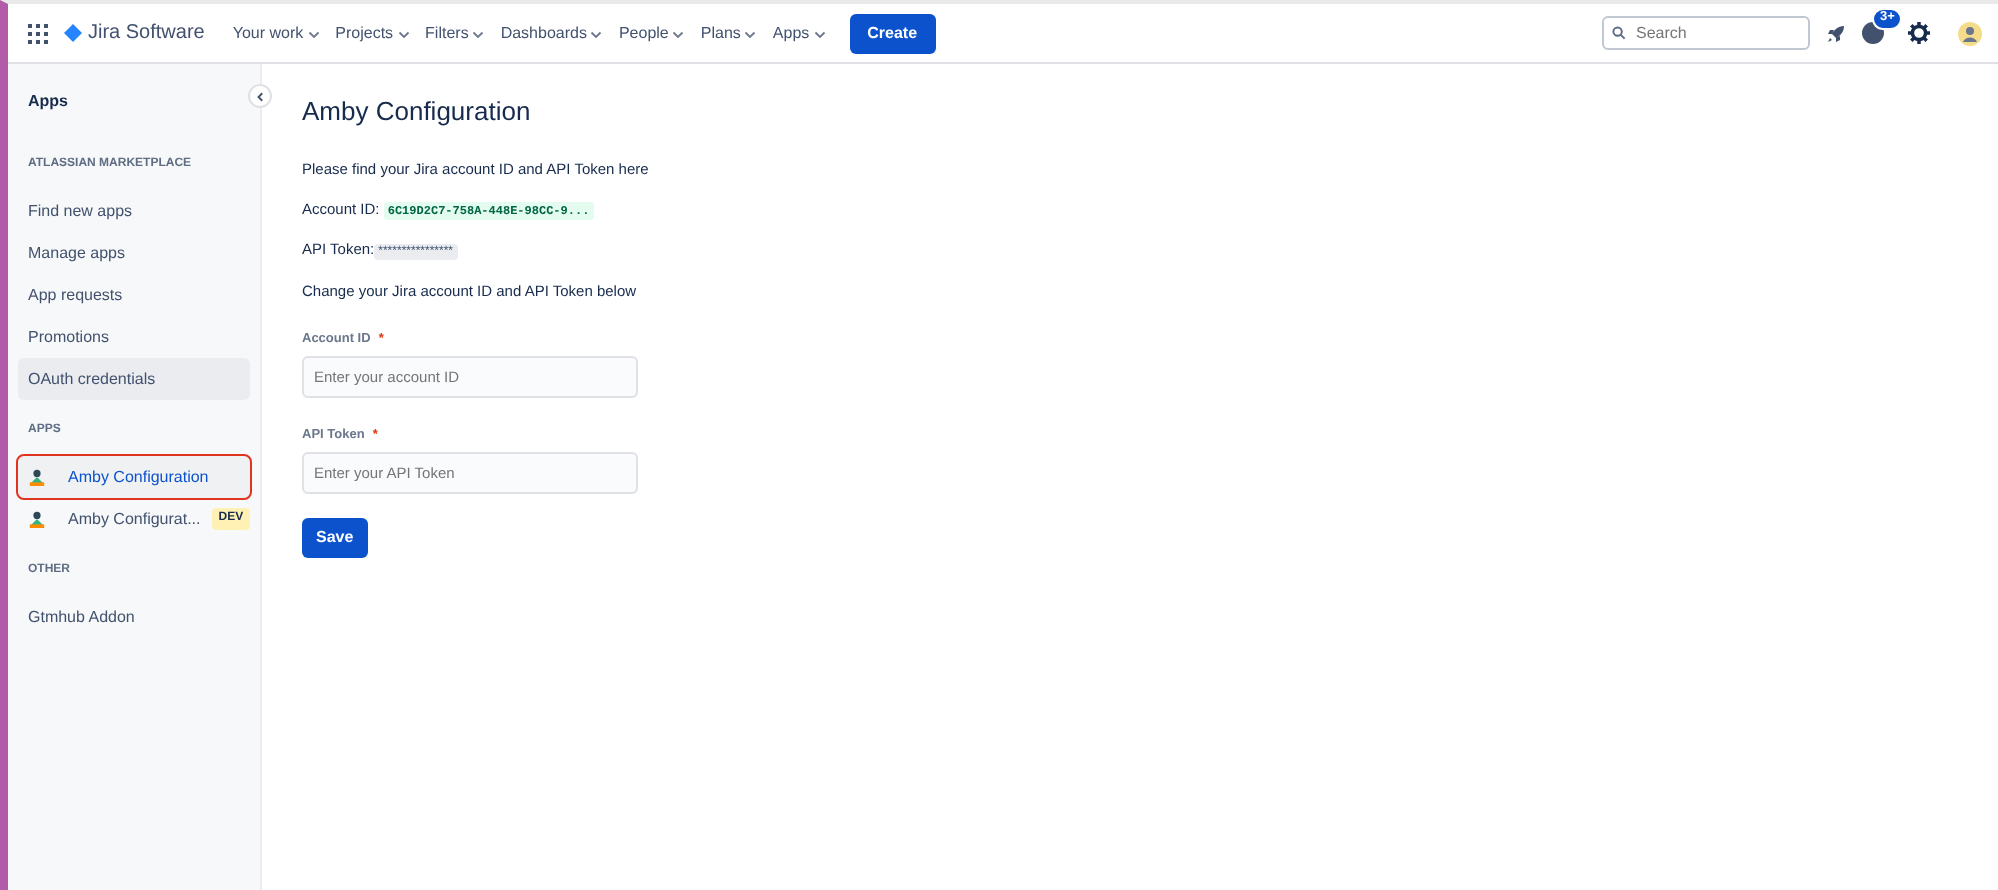 Image resolution: width=1998 pixels, height=890 pixels. What do you see at coordinates (138, 477) in the screenshot?
I see `item-label: Amby Configuration` at bounding box center [138, 477].